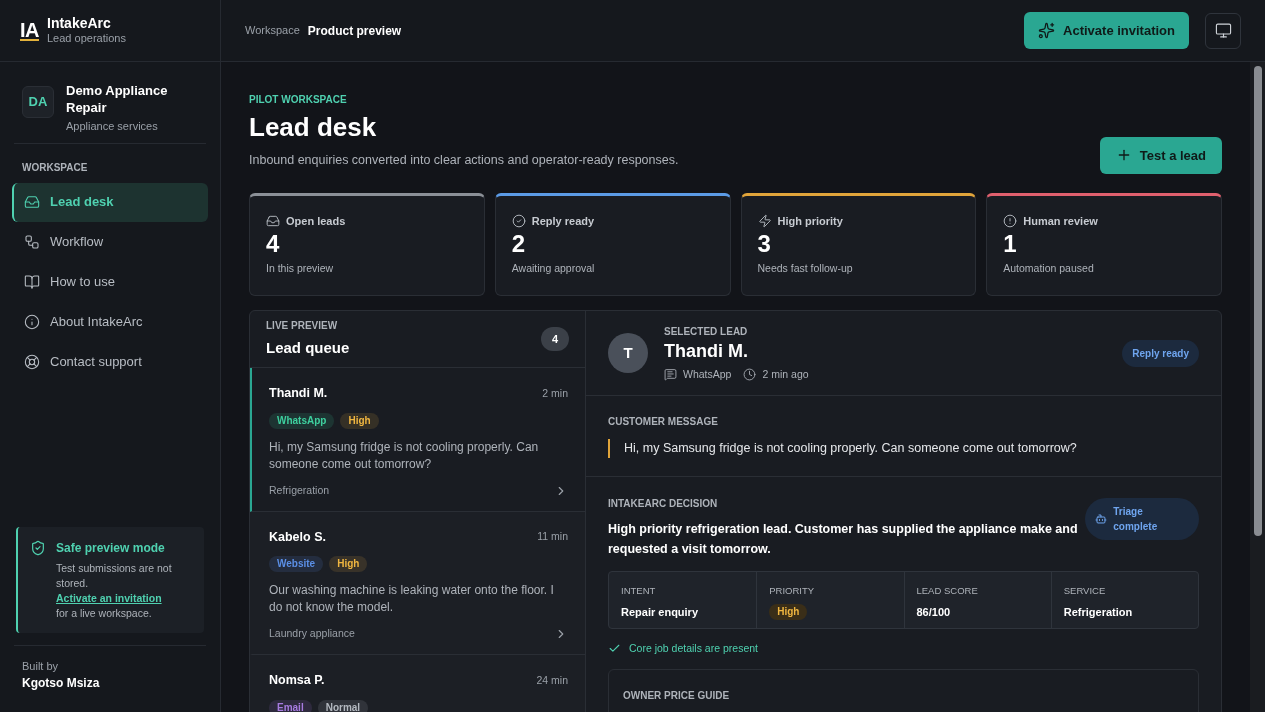 This screenshot has width=1265, height=712. I want to click on message-icon, so click(670, 374).